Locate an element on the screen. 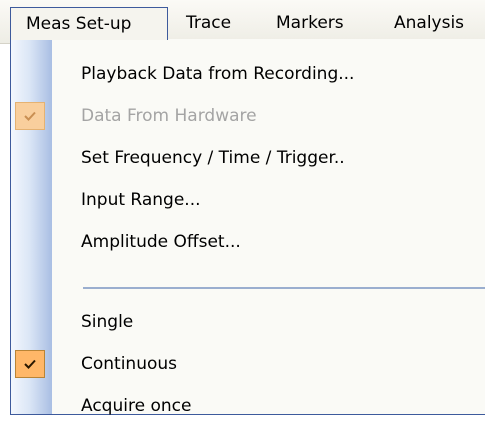  menu-item-continuous: Continuous is located at coordinates (248, 364).